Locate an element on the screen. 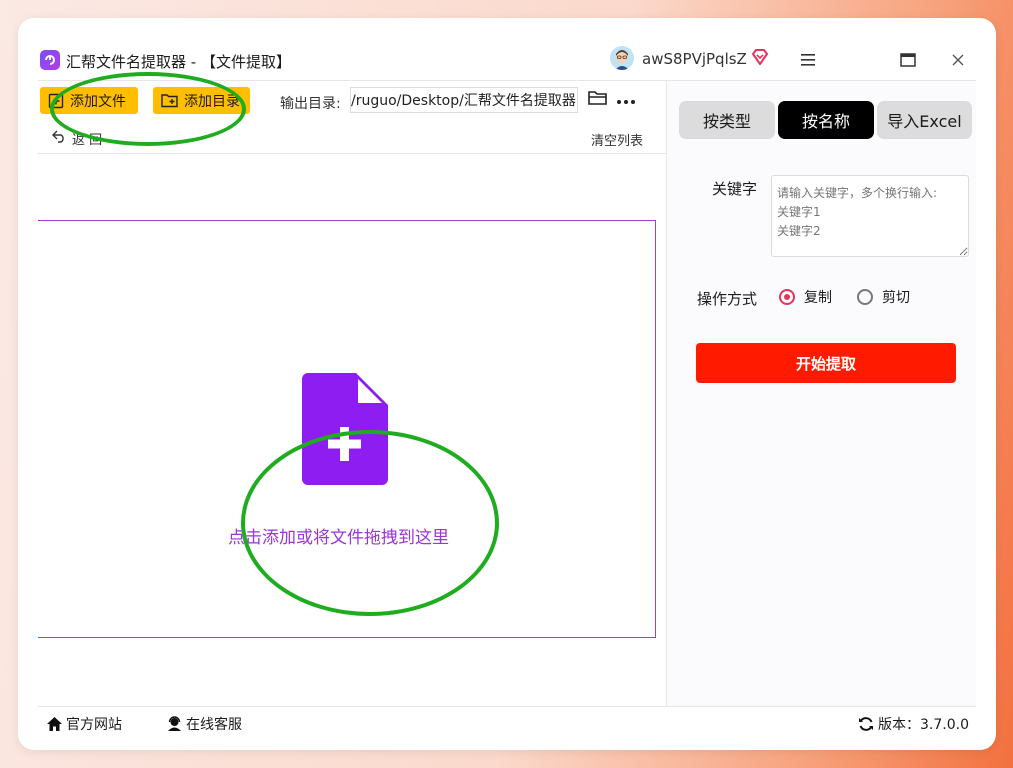 Image resolution: width=1013 pixels, height=768 pixels. keyword-label: 关键字 is located at coordinates (735, 189).